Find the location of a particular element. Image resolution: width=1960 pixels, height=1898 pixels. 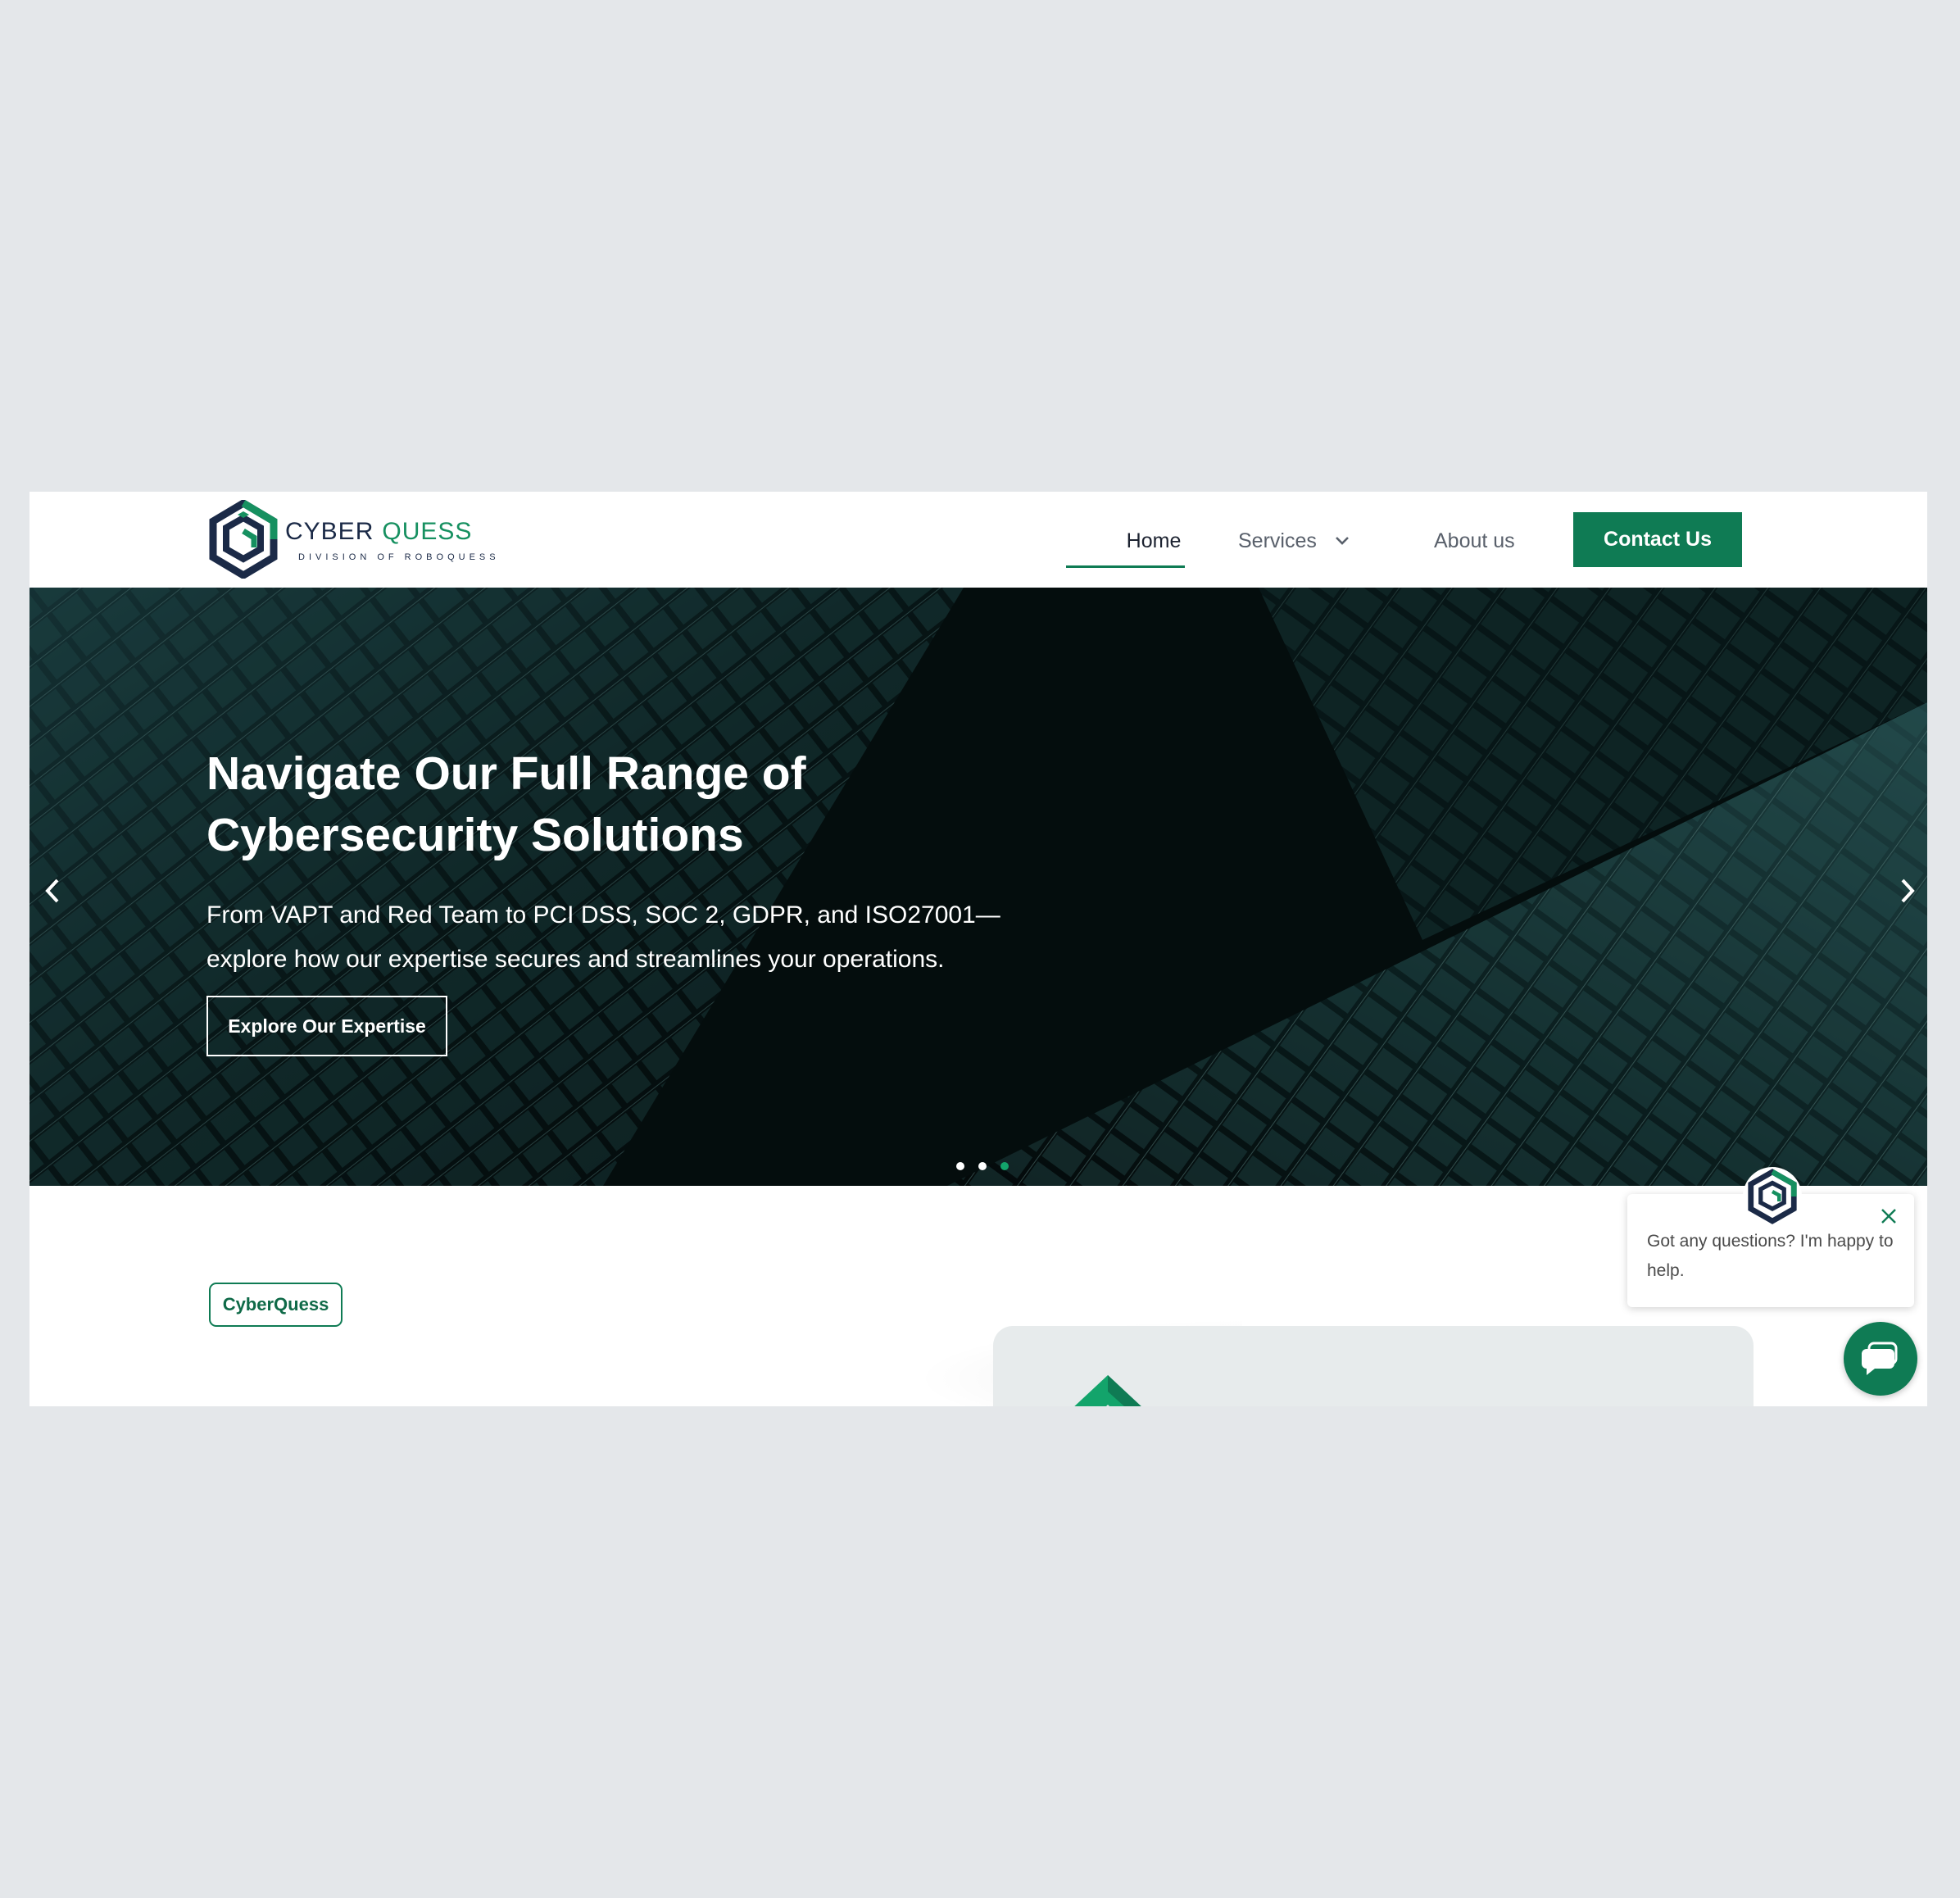

logo-tagline: DIVISION OF ROBOQUESS is located at coordinates (399, 557).